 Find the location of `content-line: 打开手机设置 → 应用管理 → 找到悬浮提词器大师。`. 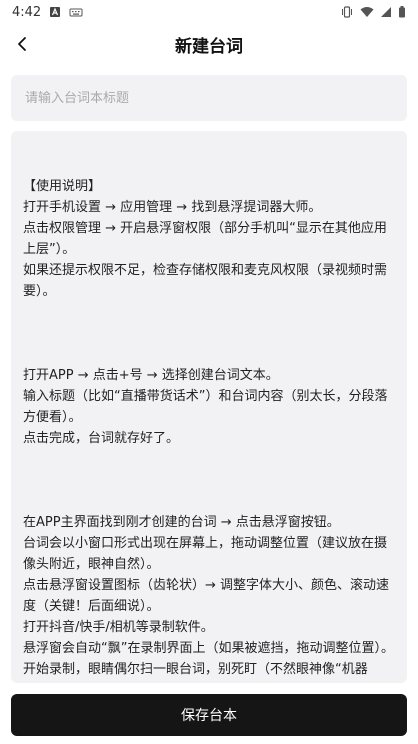

content-line: 打开手机设置 → 应用管理 → 找到悬浮提词器大师。 is located at coordinates (172, 207).